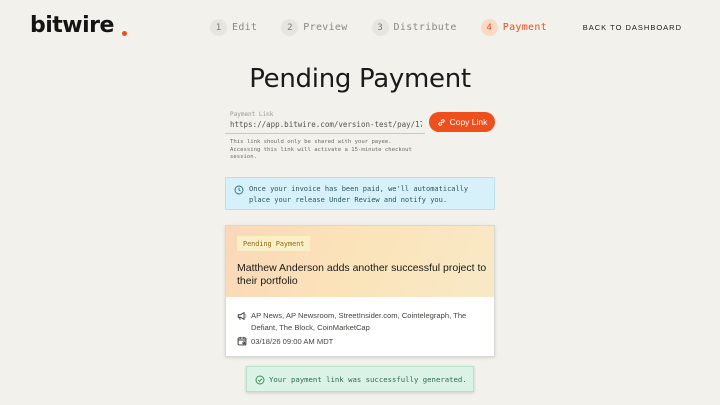  What do you see at coordinates (260, 380) in the screenshot?
I see `check-circle-icon` at bounding box center [260, 380].